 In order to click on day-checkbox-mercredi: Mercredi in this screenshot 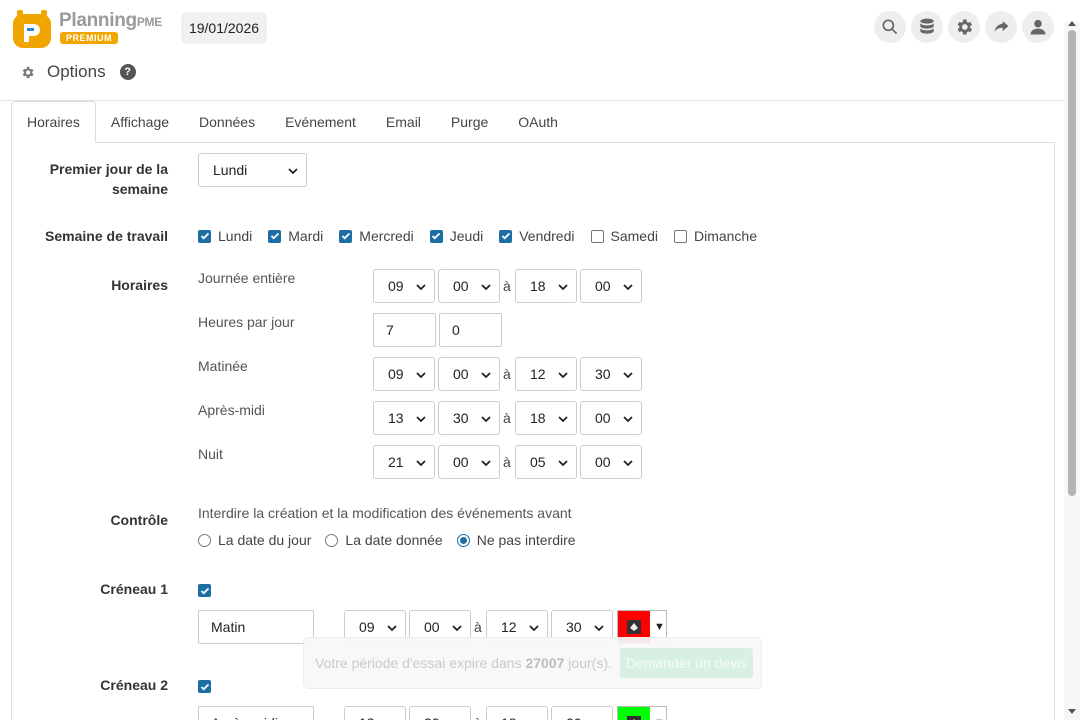, I will do `click(376, 236)`.